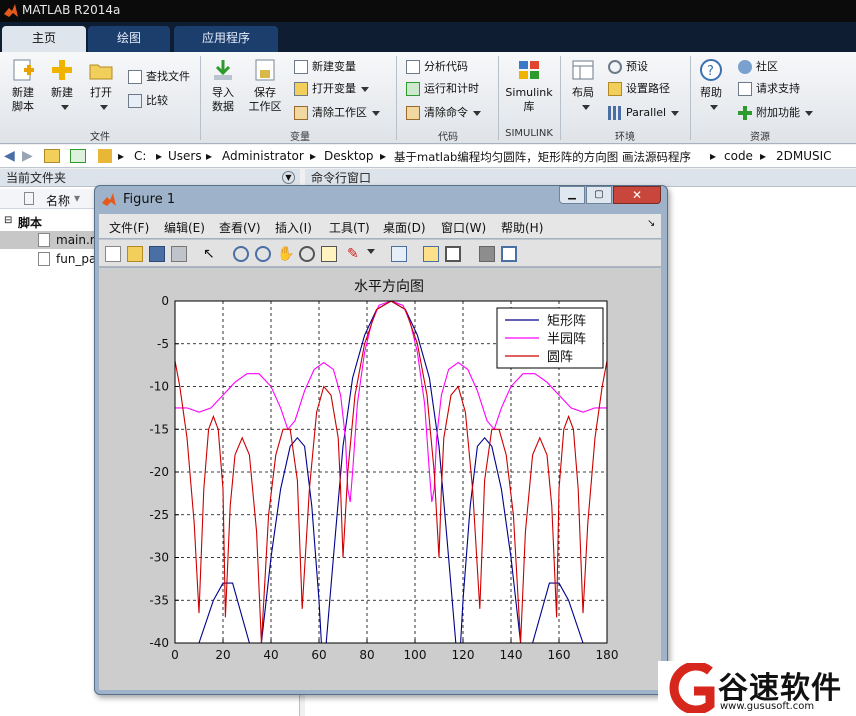  Describe the element at coordinates (129, 39) in the screenshot. I see `tab-plots: 绘图` at that location.